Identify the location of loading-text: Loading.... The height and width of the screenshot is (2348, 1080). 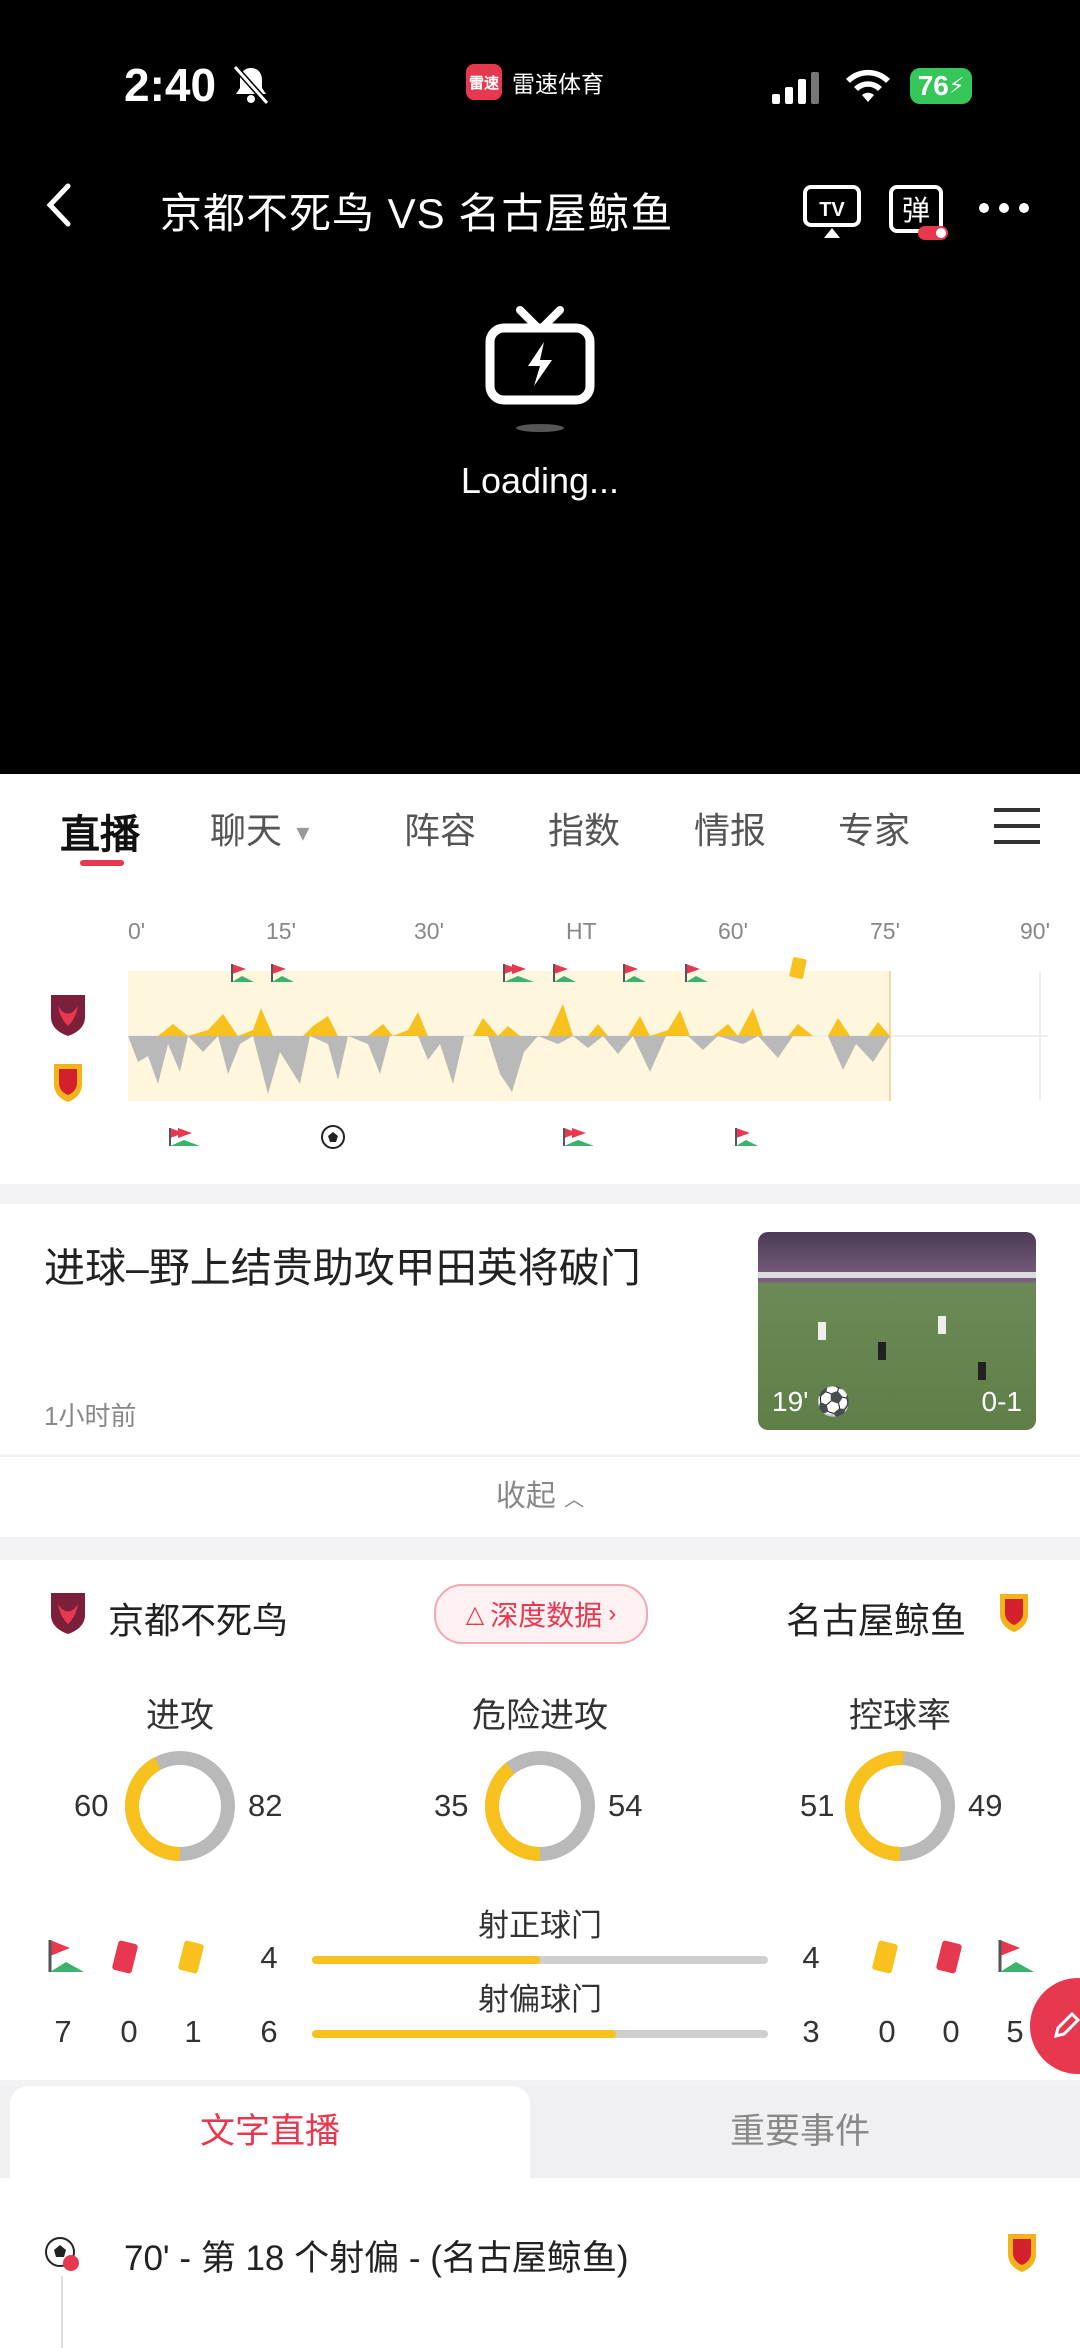
(540, 480).